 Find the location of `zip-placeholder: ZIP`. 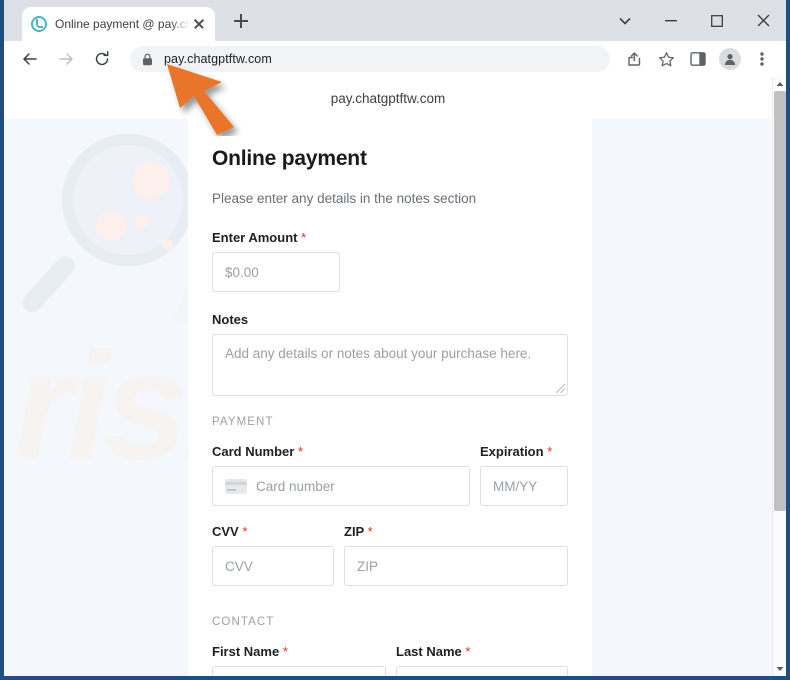

zip-placeholder: ZIP is located at coordinates (368, 566).